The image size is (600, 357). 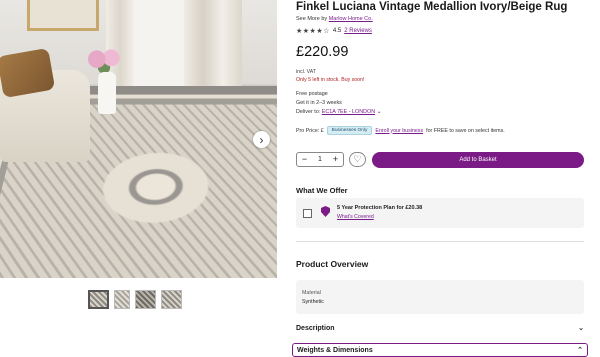 What do you see at coordinates (440, 241) in the screenshot?
I see `divider` at bounding box center [440, 241].